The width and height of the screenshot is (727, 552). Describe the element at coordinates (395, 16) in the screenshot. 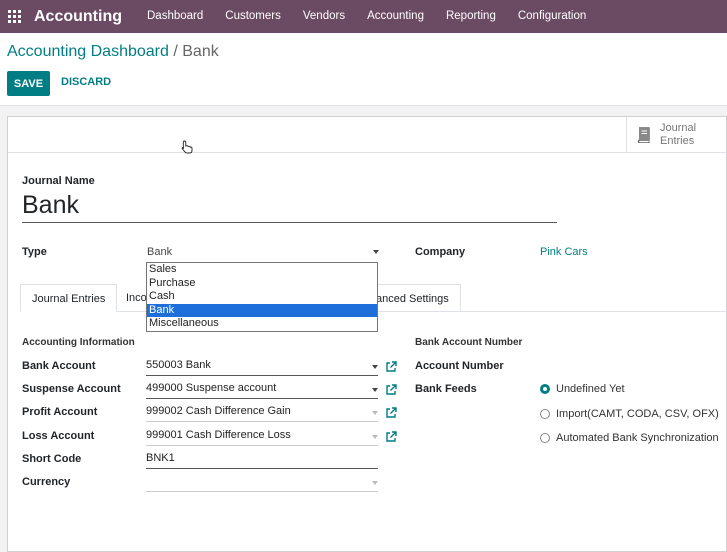

I see `menu-accounting: Accounting` at that location.